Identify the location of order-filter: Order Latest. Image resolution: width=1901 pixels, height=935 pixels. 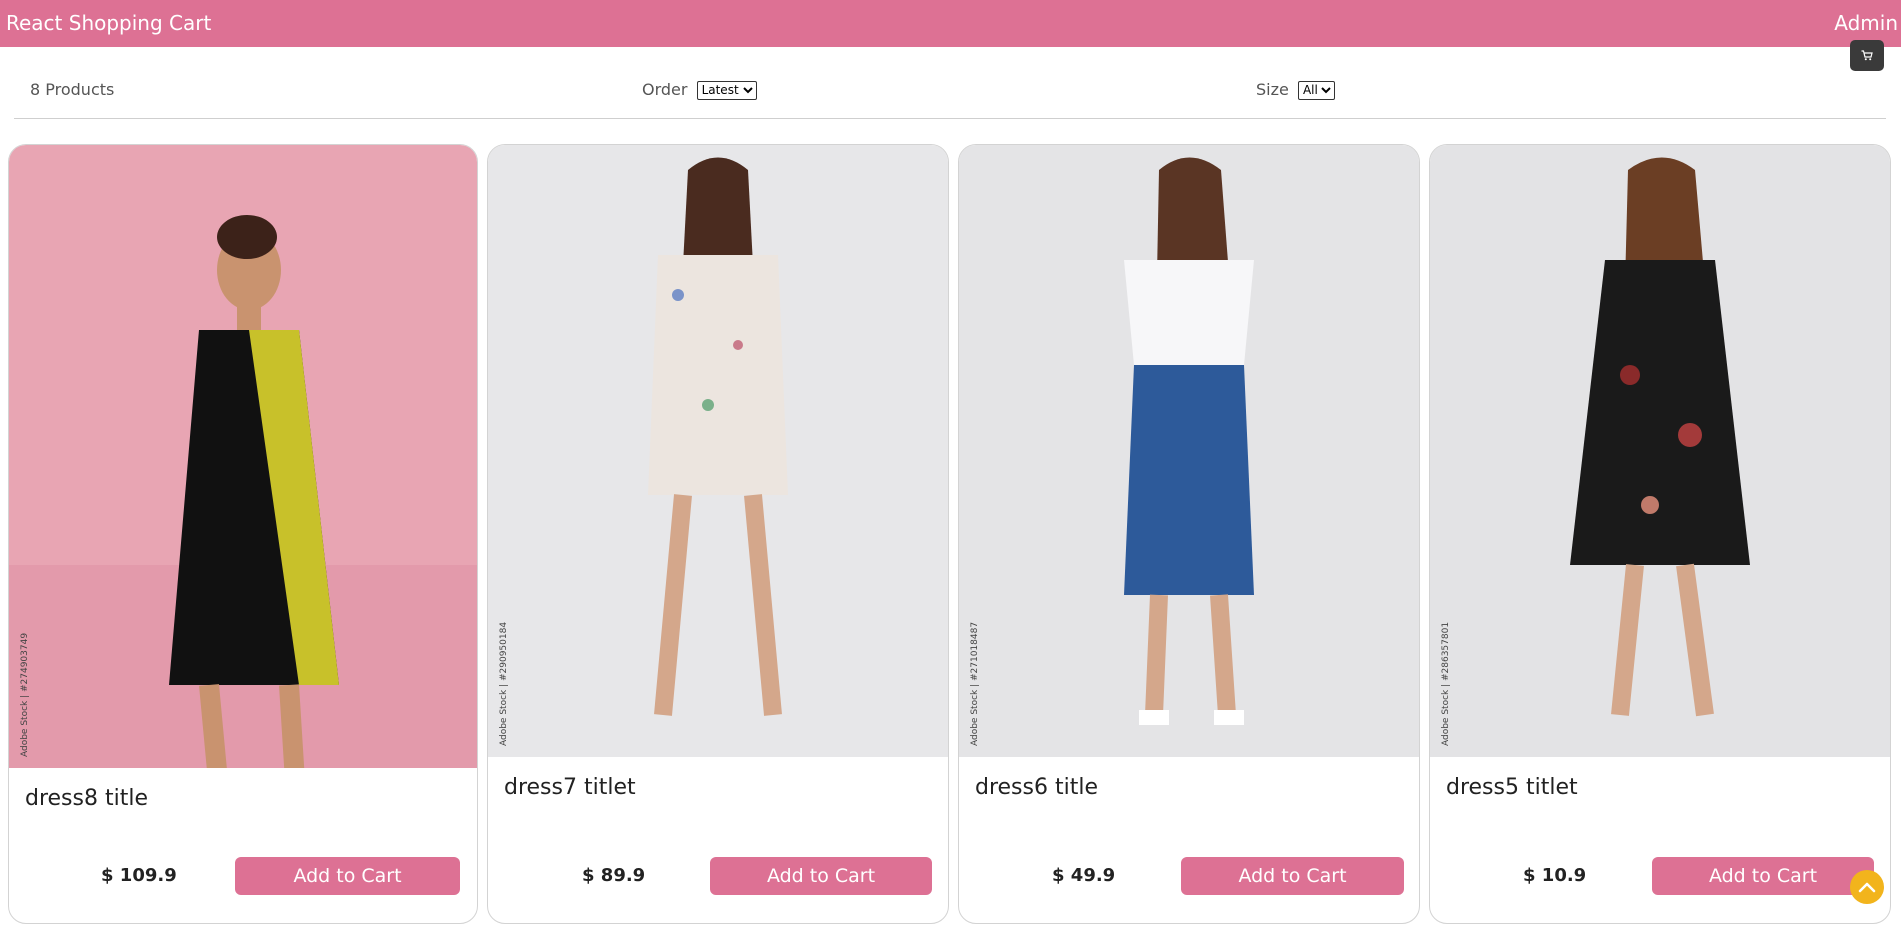
(699, 90).